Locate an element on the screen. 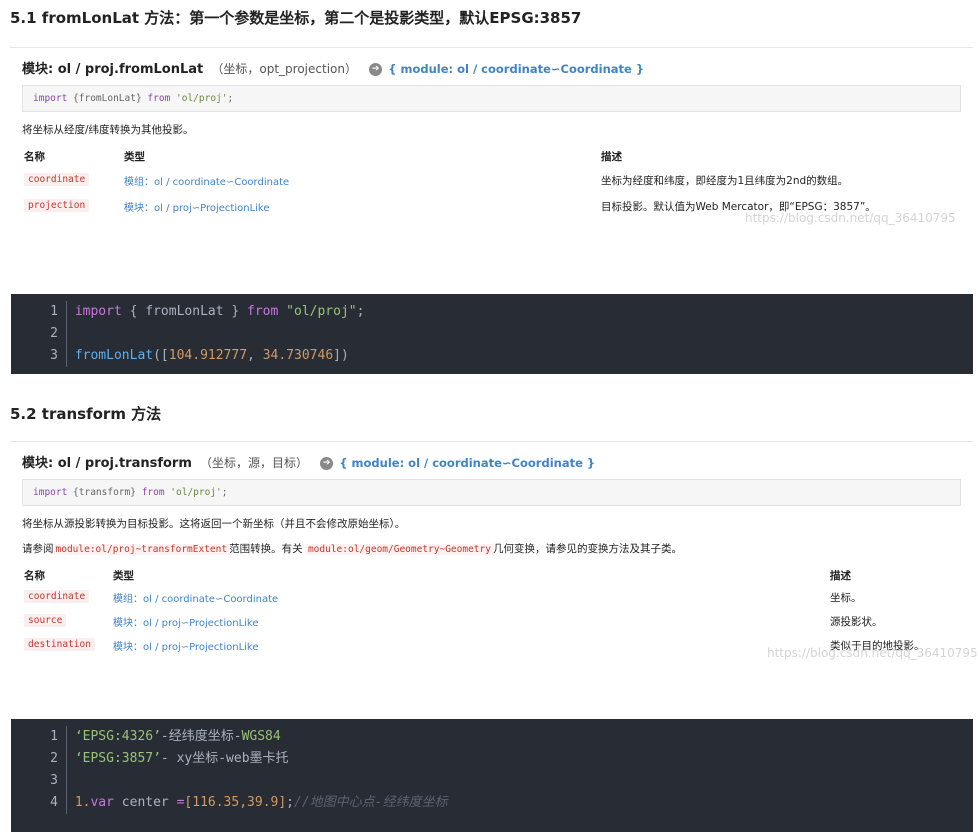 This screenshot has height=832, width=978. module-label: 模块: ol / proj.transform is located at coordinates (107, 463).